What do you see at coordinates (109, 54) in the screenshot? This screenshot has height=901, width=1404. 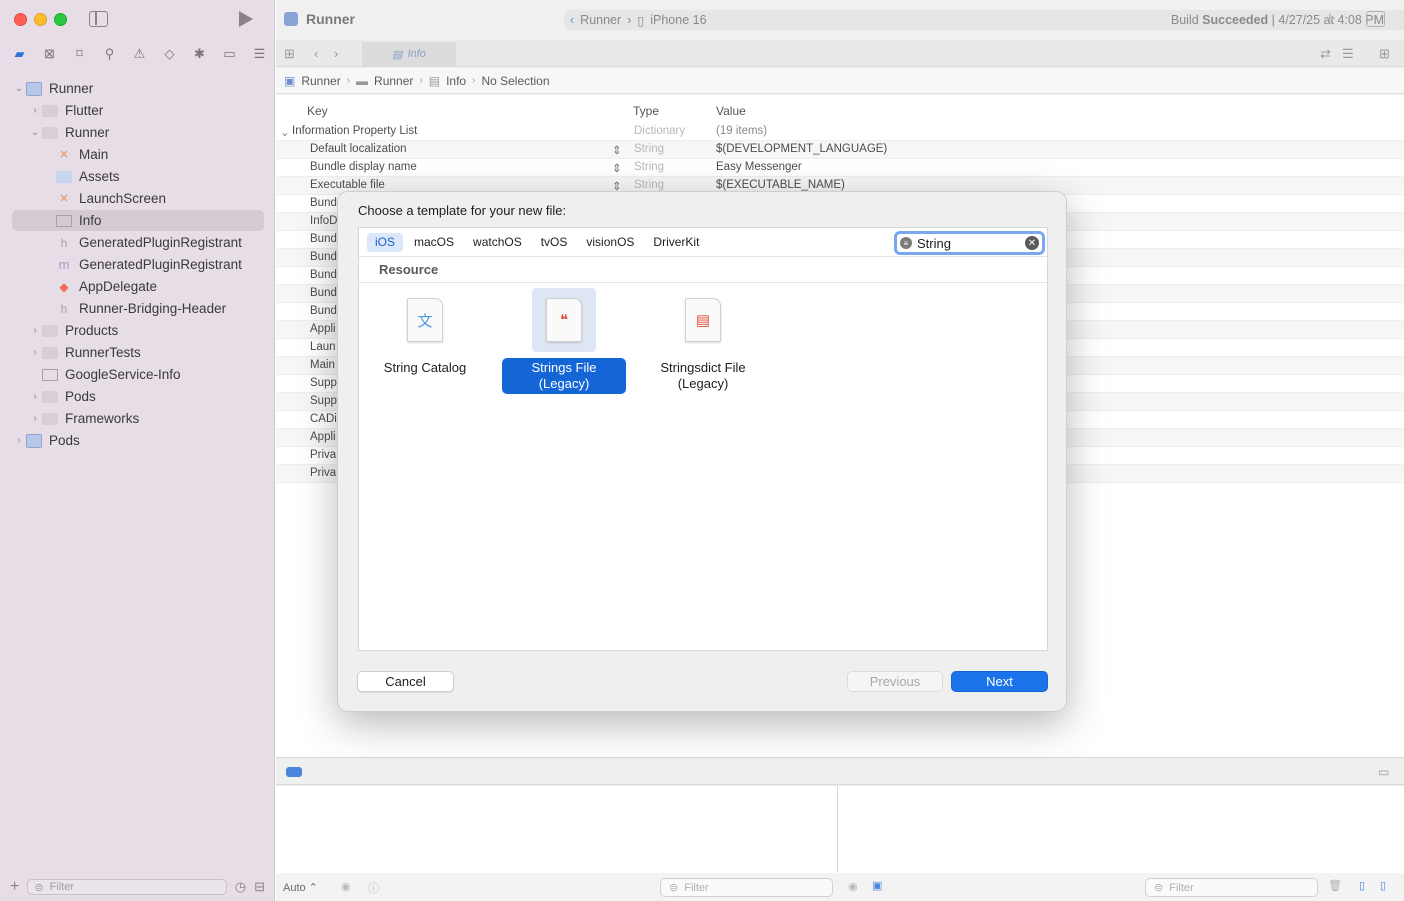 I see `search-icon: ⚲` at bounding box center [109, 54].